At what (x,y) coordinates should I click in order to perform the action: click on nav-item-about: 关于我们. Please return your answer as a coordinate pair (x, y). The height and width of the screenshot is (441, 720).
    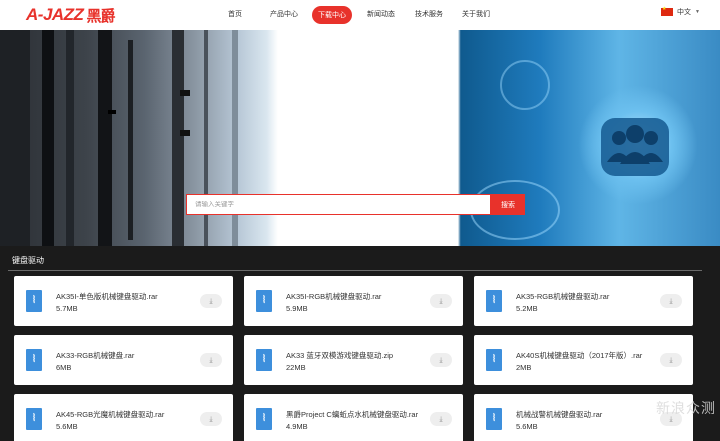
    Looking at the image, I should click on (476, 14).